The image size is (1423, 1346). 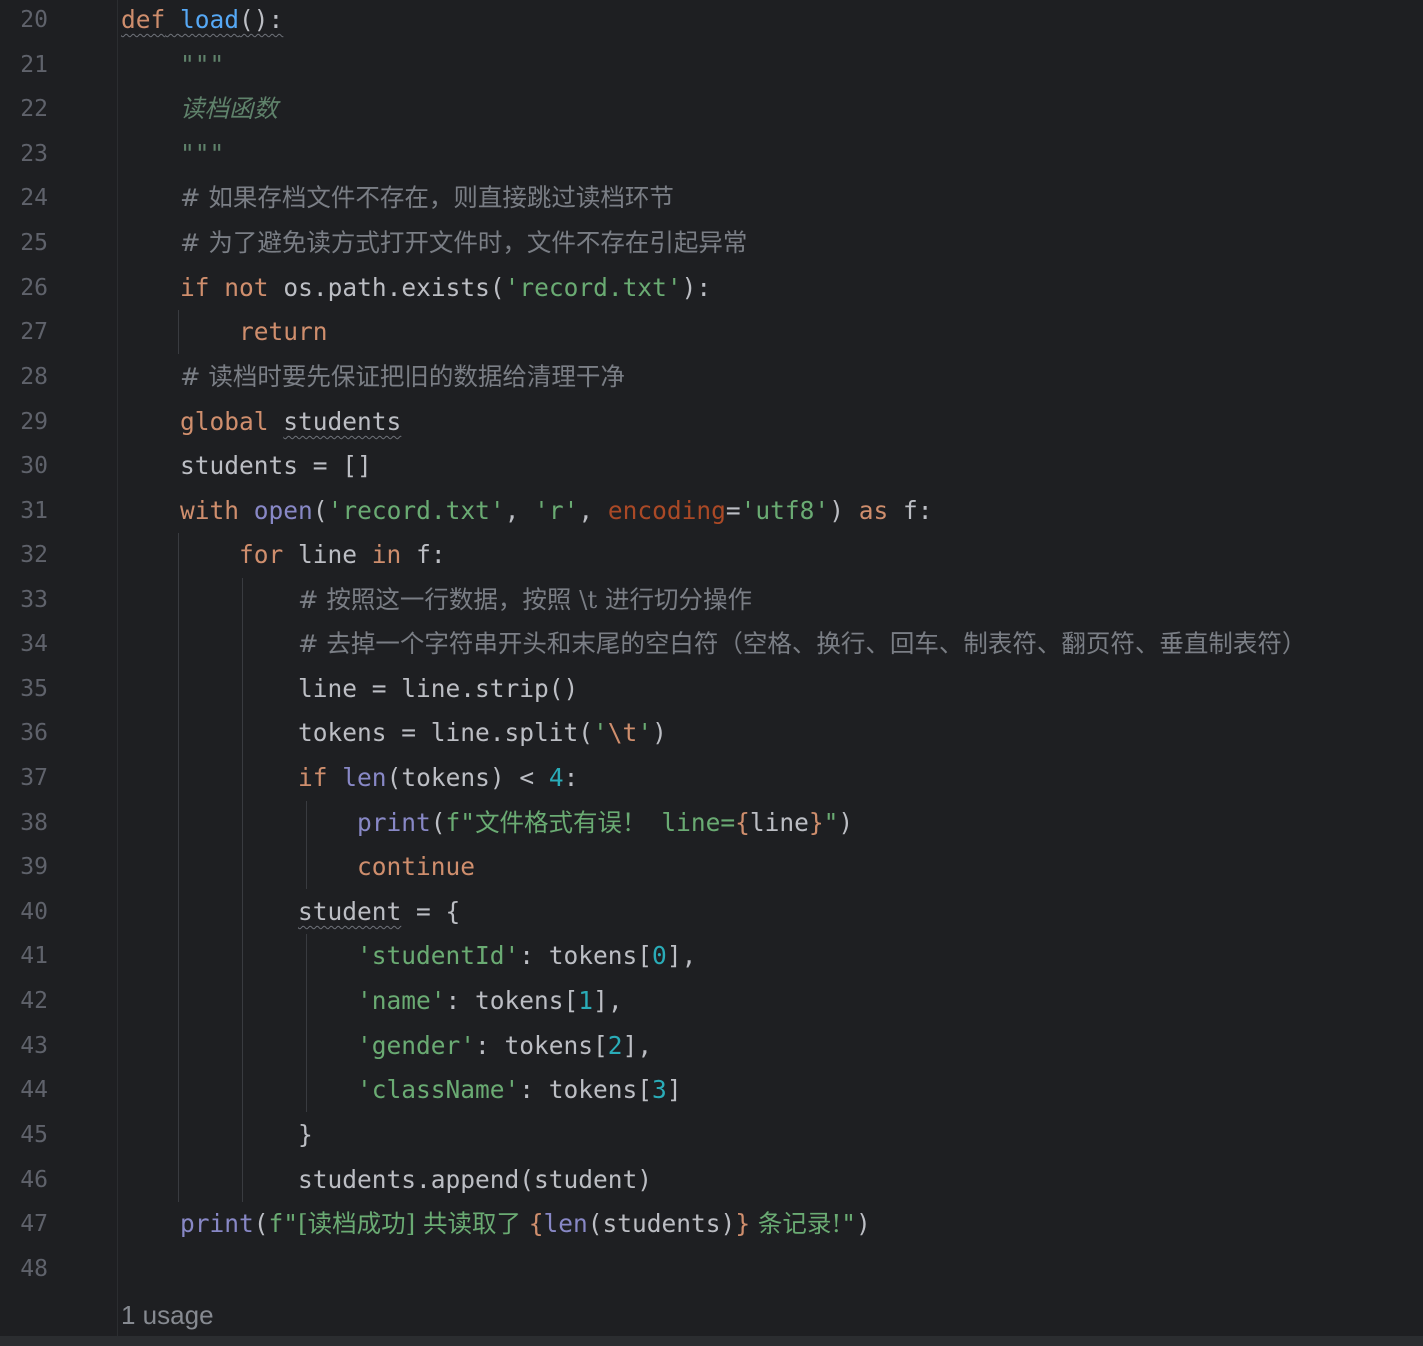 What do you see at coordinates (34, 689) in the screenshot?
I see `line-number: 35` at bounding box center [34, 689].